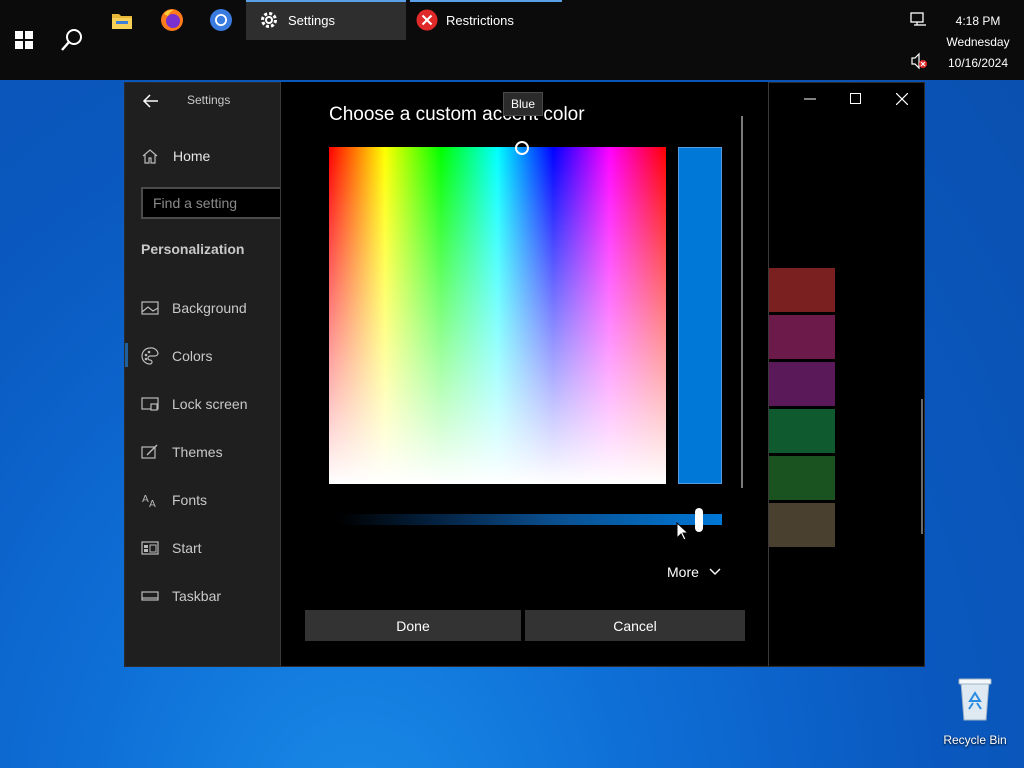  I want to click on fonts-icon: A A, so click(149, 501).